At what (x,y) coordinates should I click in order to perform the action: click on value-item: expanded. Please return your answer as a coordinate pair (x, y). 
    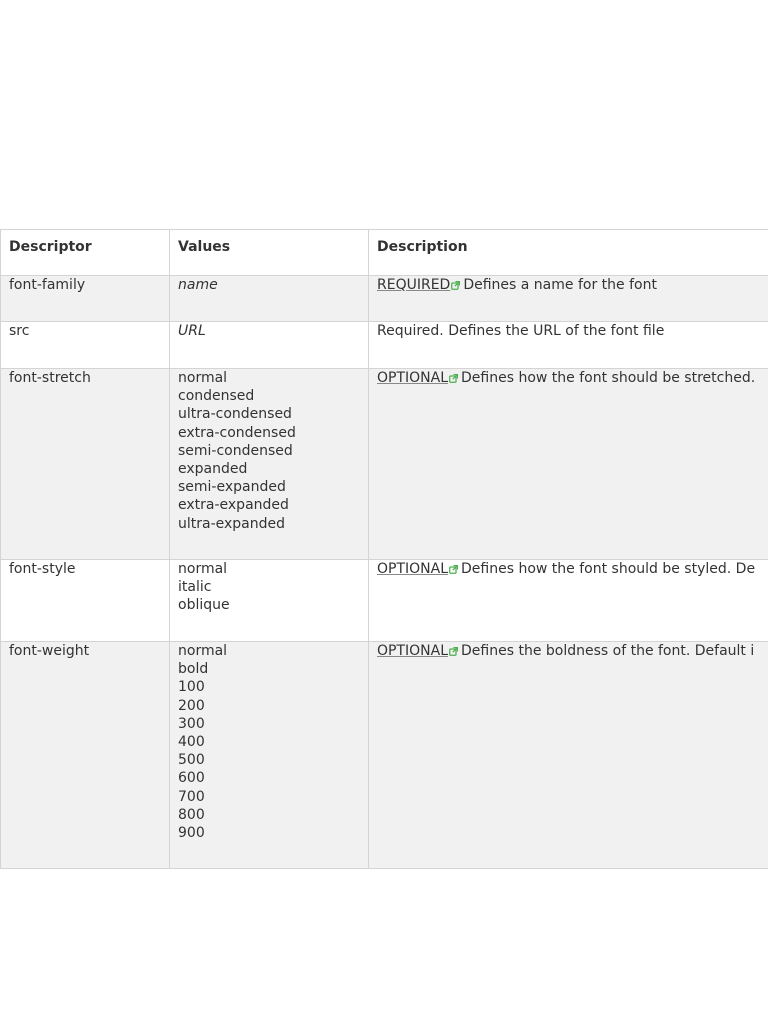
    Looking at the image, I should click on (213, 469).